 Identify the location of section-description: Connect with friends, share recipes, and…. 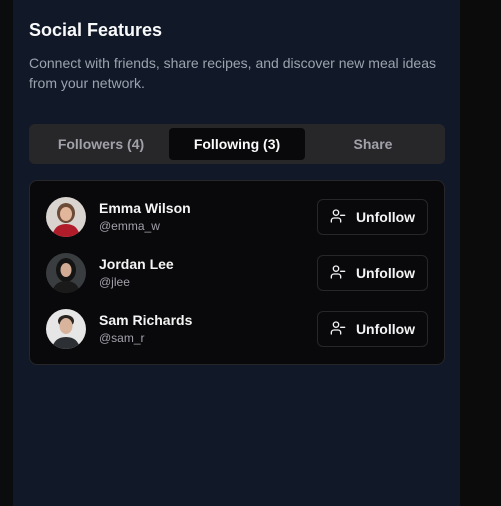
(232, 73).